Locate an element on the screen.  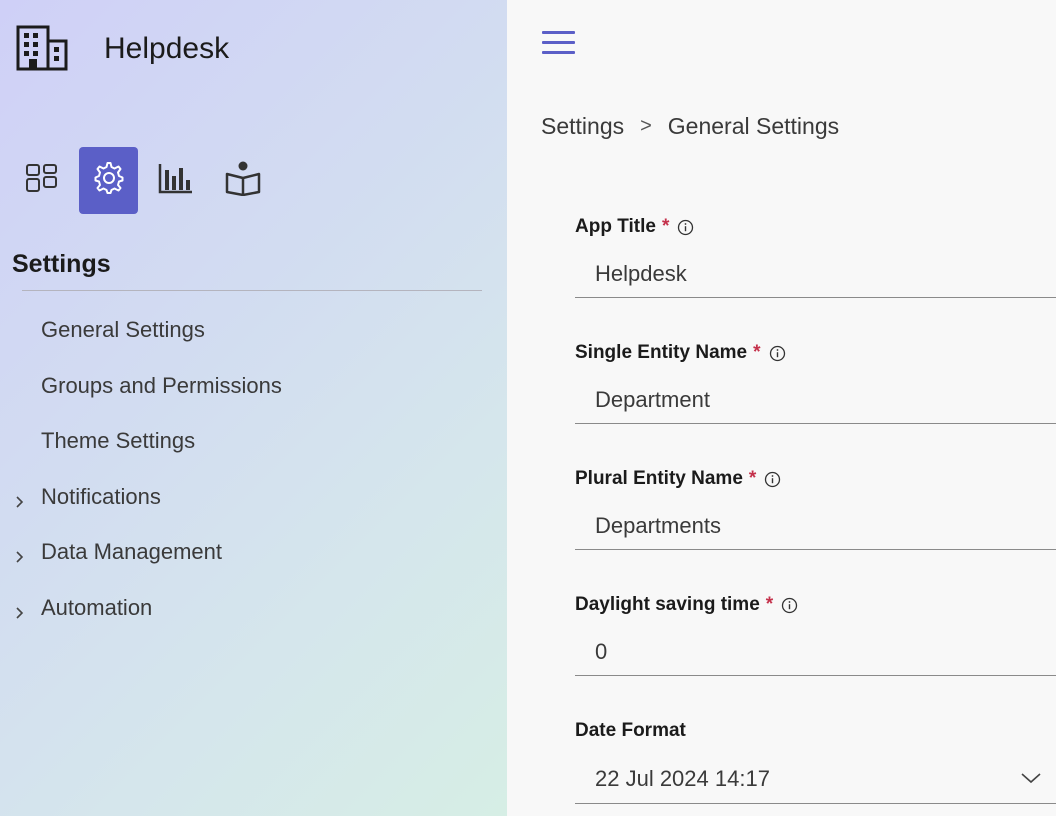
hamburger-menu-button is located at coordinates (559, 44).